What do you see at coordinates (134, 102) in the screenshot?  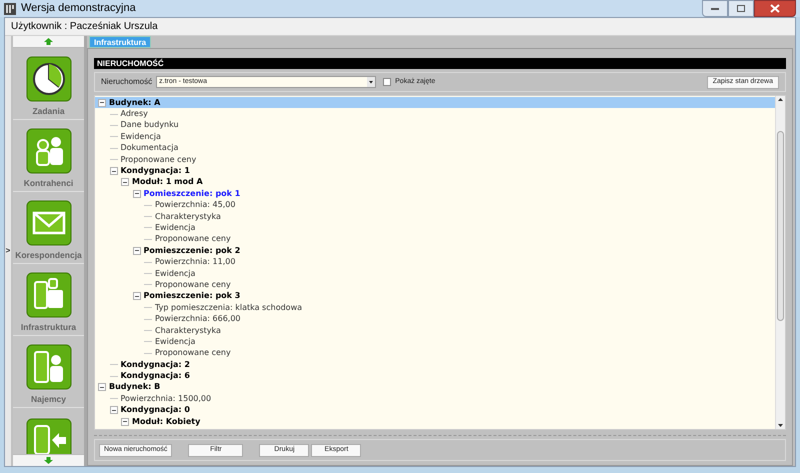 I see `tree-node: Budynek: A` at bounding box center [134, 102].